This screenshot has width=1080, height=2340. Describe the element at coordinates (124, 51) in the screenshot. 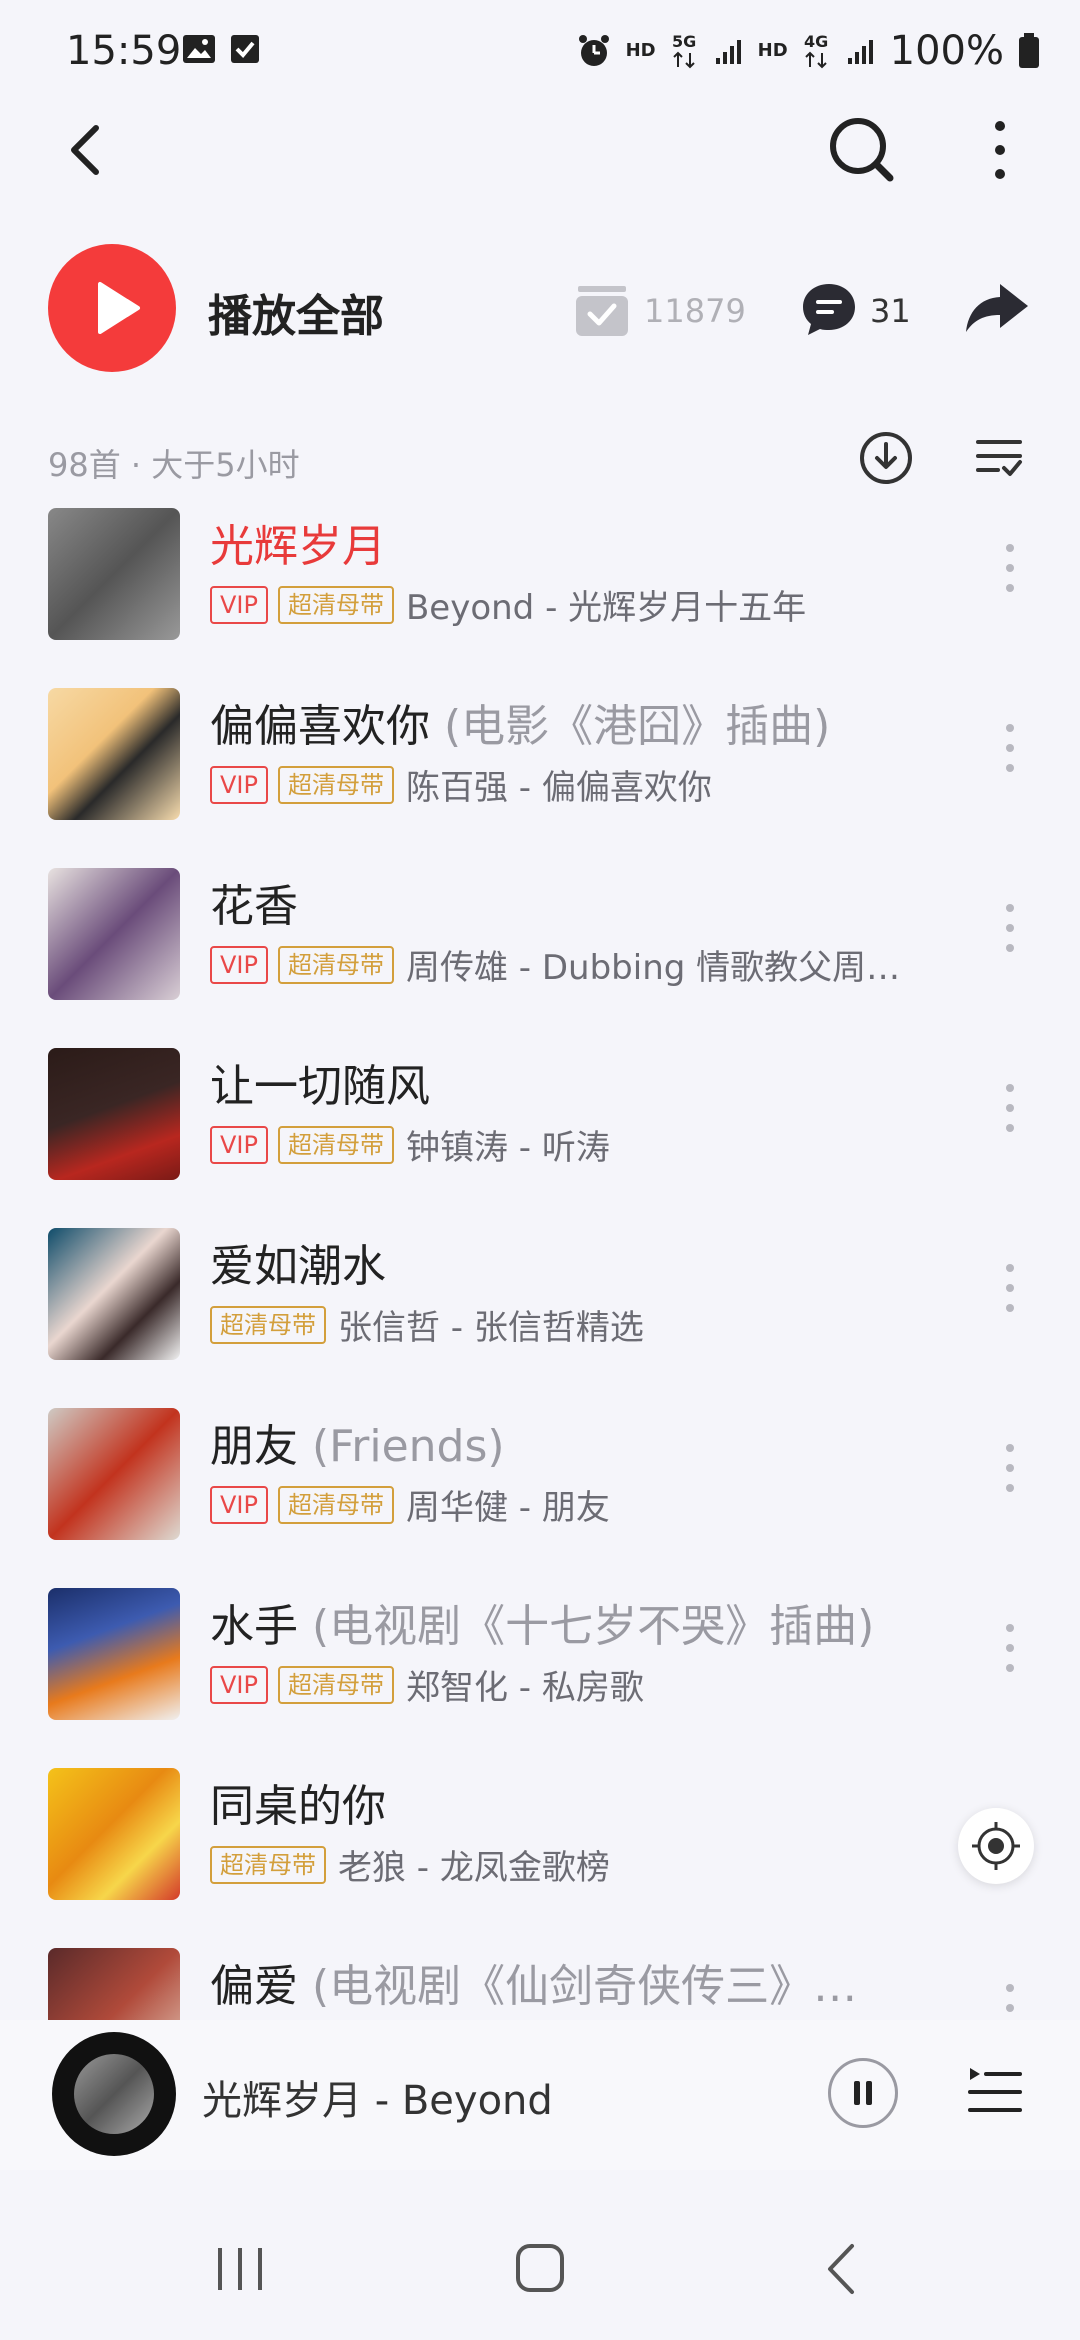

I see `status-time: 15:59` at that location.